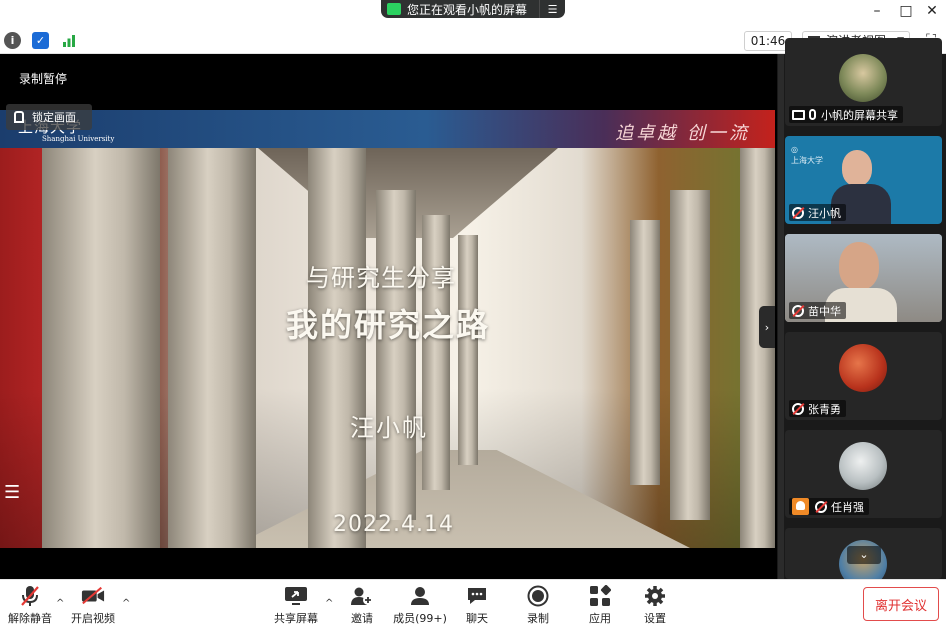  Describe the element at coordinates (901, 604) in the screenshot. I see `leave-meeting-button: 离开会议` at that location.